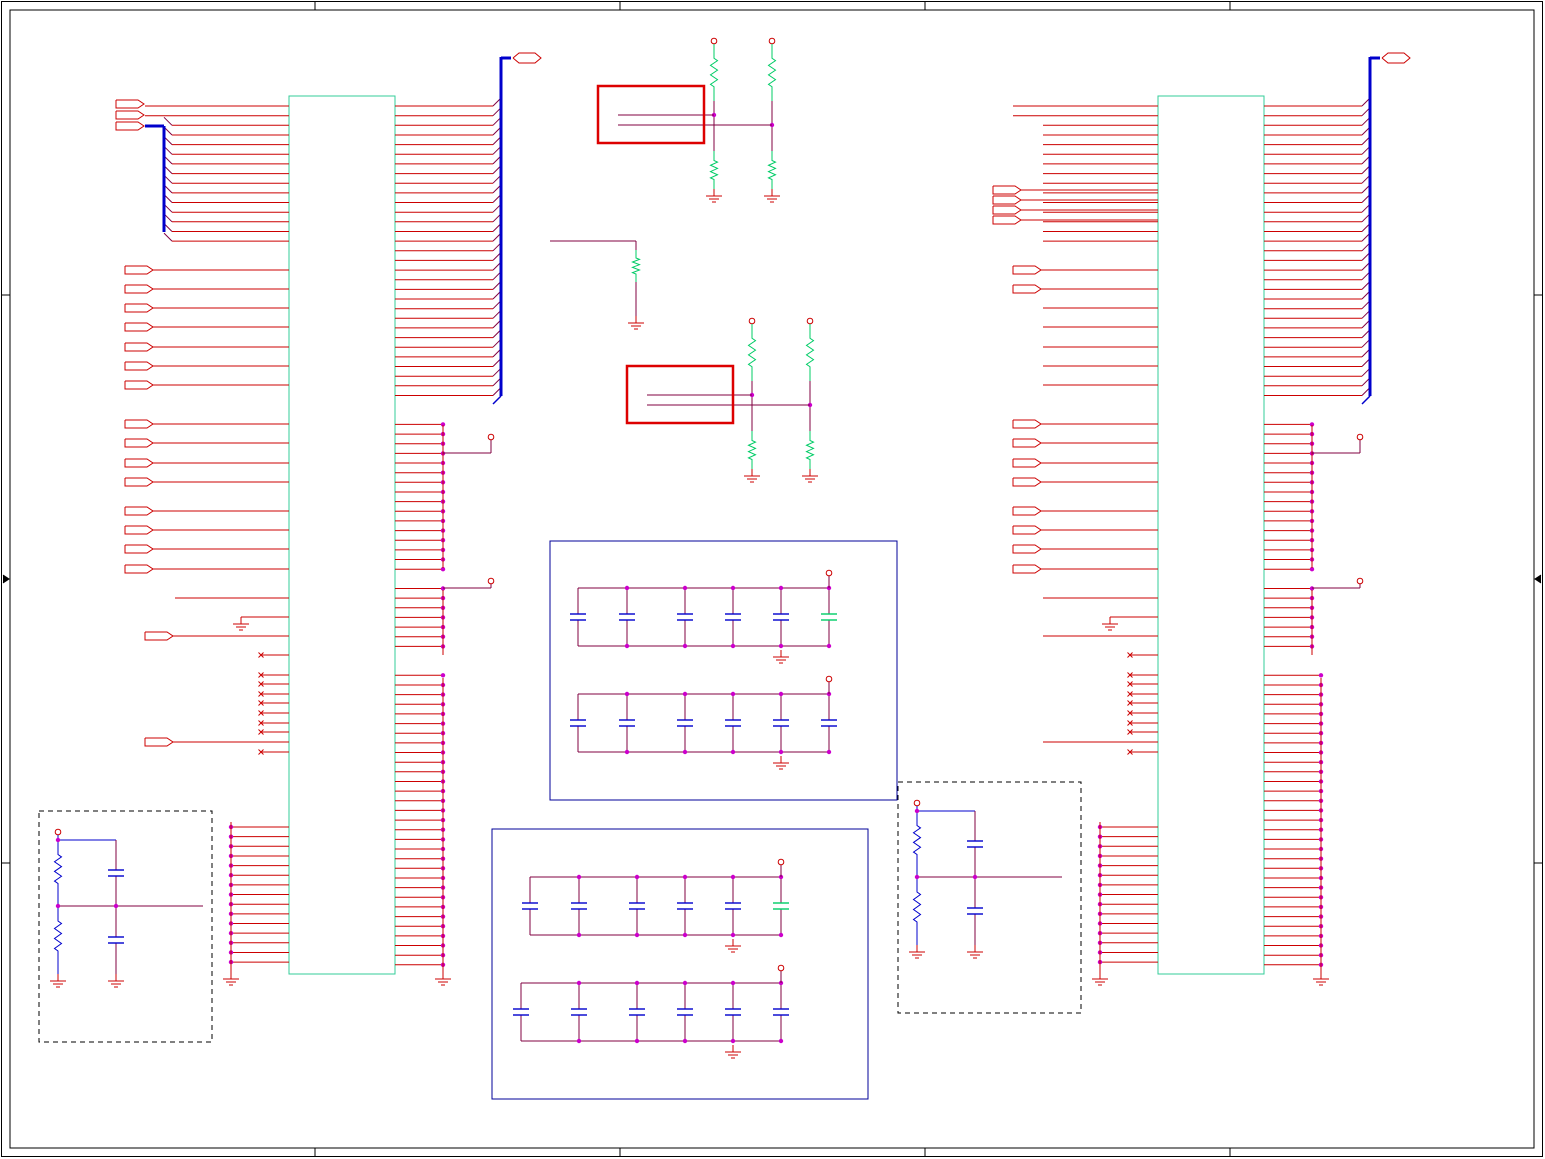 Image resolution: width=1545 pixels, height=1159 pixels. I want to click on frame-arrow-right-icon, so click(1538, 579).